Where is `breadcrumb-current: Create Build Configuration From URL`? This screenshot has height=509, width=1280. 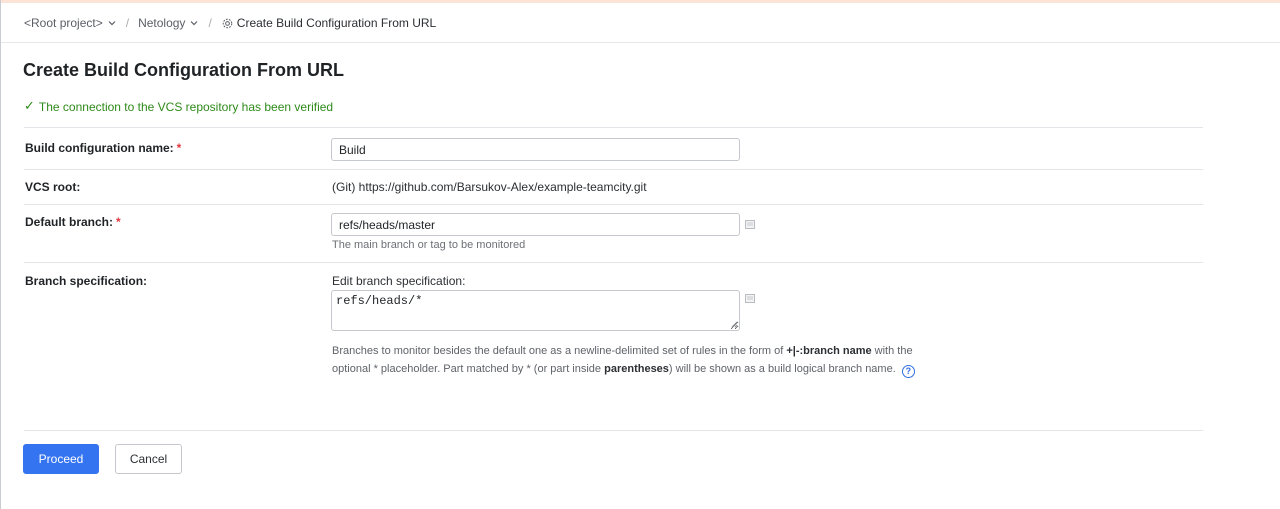 breadcrumb-current: Create Build Configuration From URL is located at coordinates (328, 23).